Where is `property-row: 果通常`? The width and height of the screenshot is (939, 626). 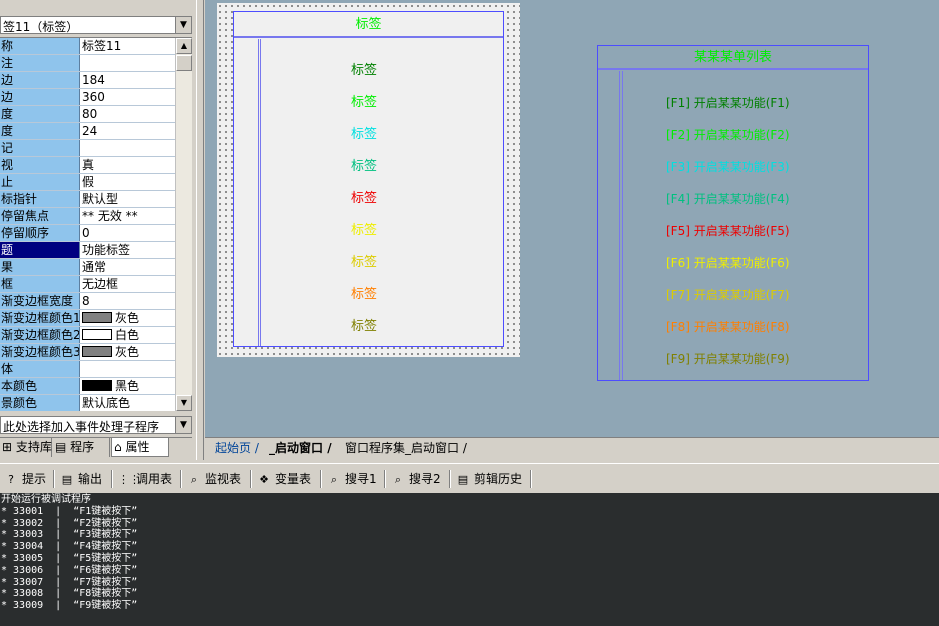 property-row: 果通常 is located at coordinates (87, 267).